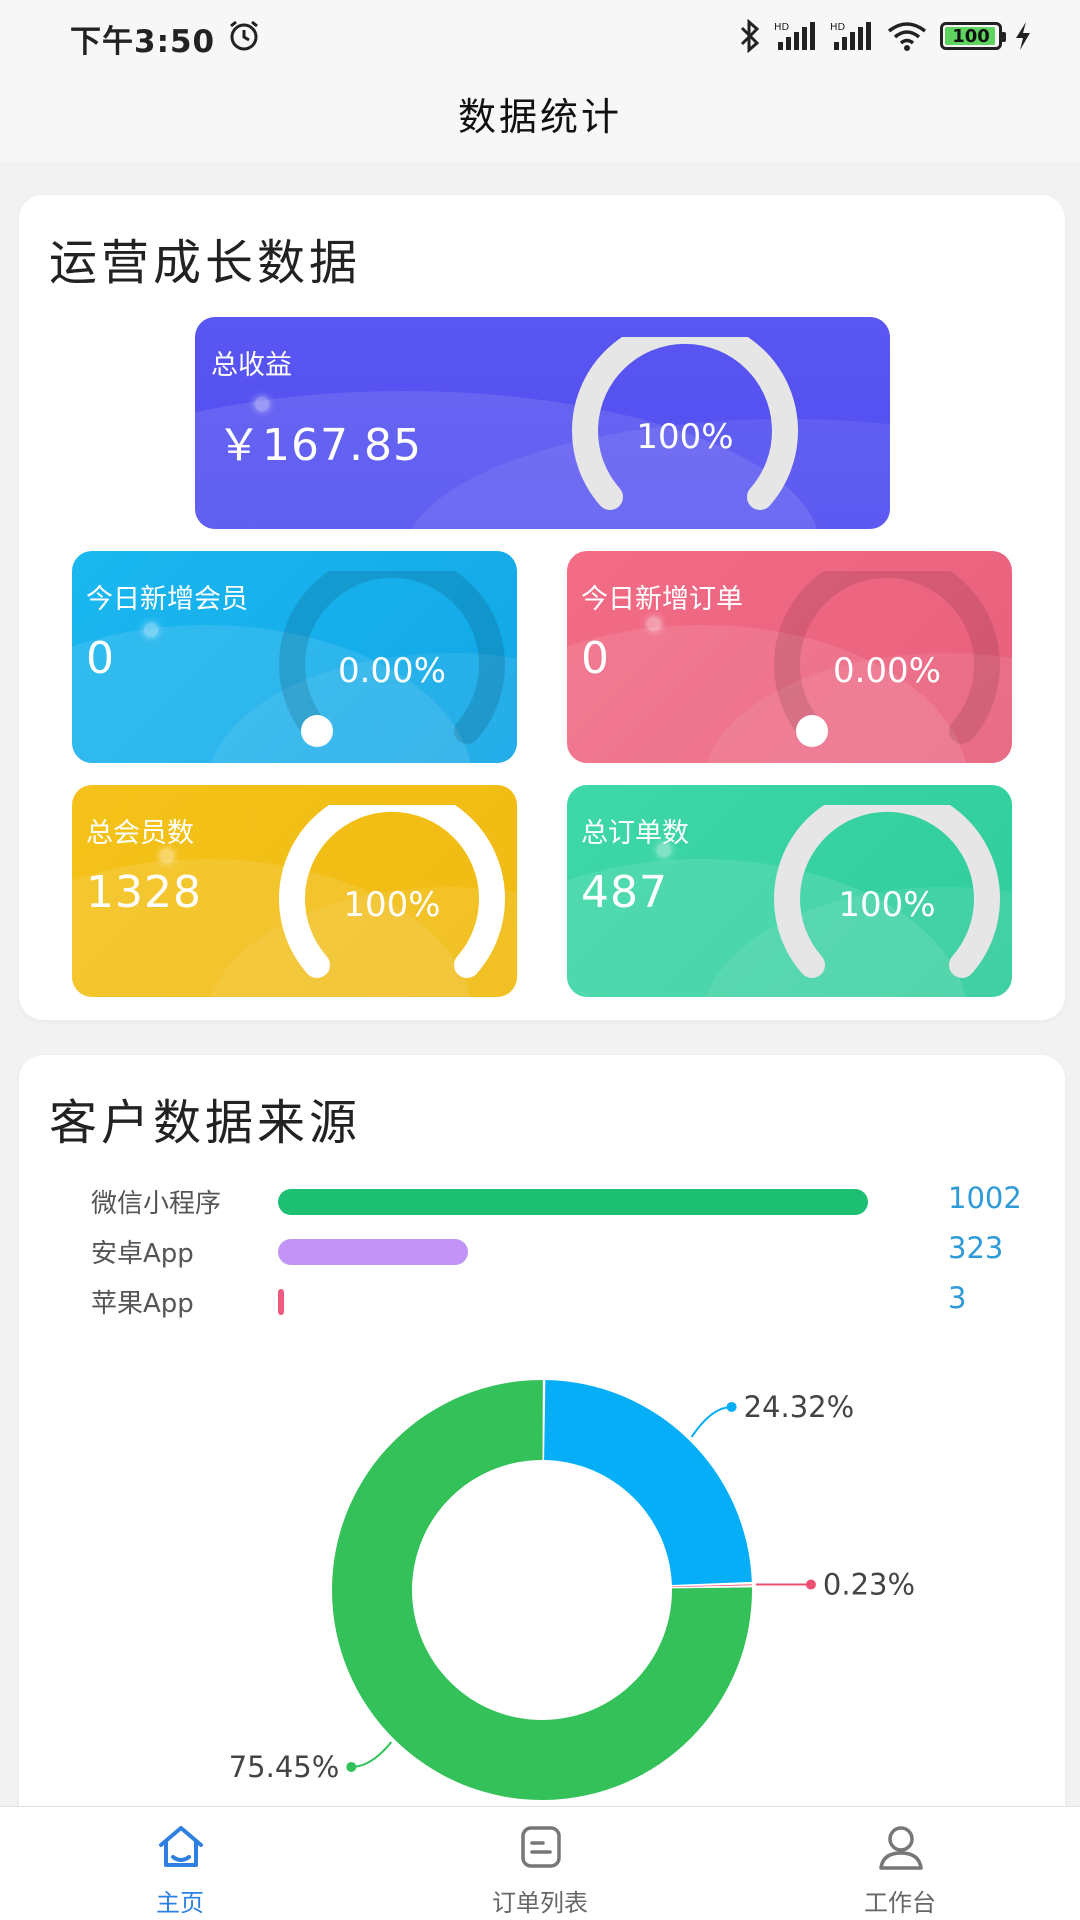 The height and width of the screenshot is (1920, 1080). I want to click on battery-icon: 100, so click(973, 36).